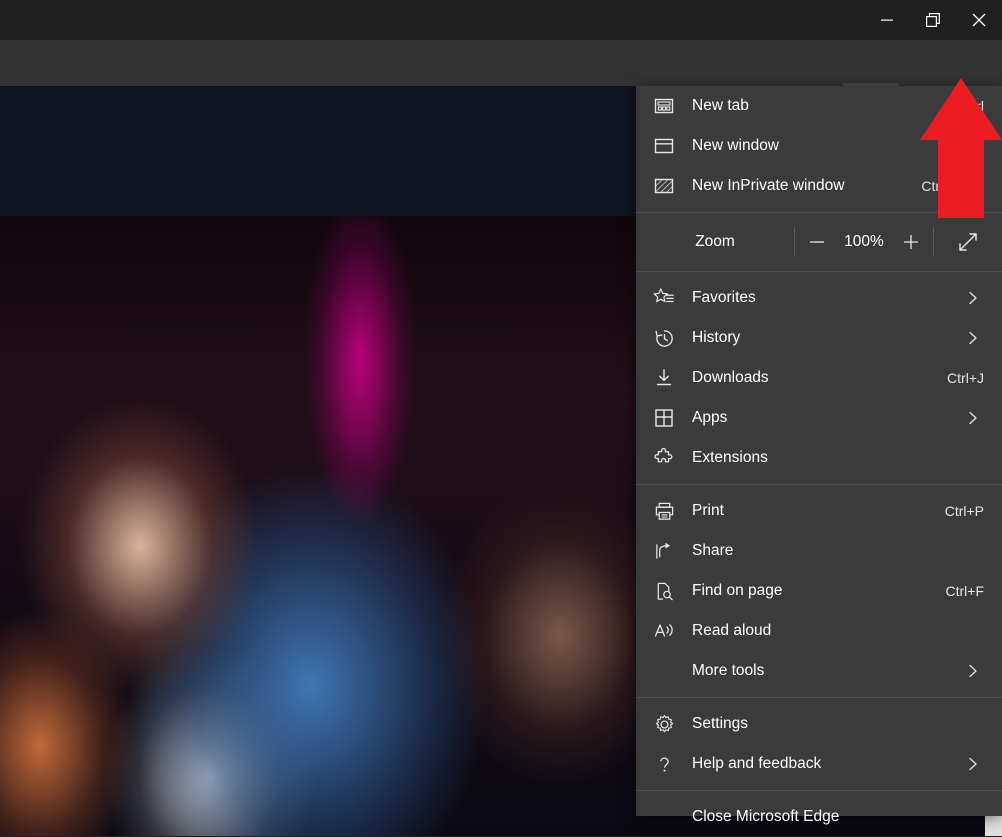 The image size is (1002, 837). What do you see at coordinates (829, 418) in the screenshot?
I see `menu-item-label: Apps` at bounding box center [829, 418].